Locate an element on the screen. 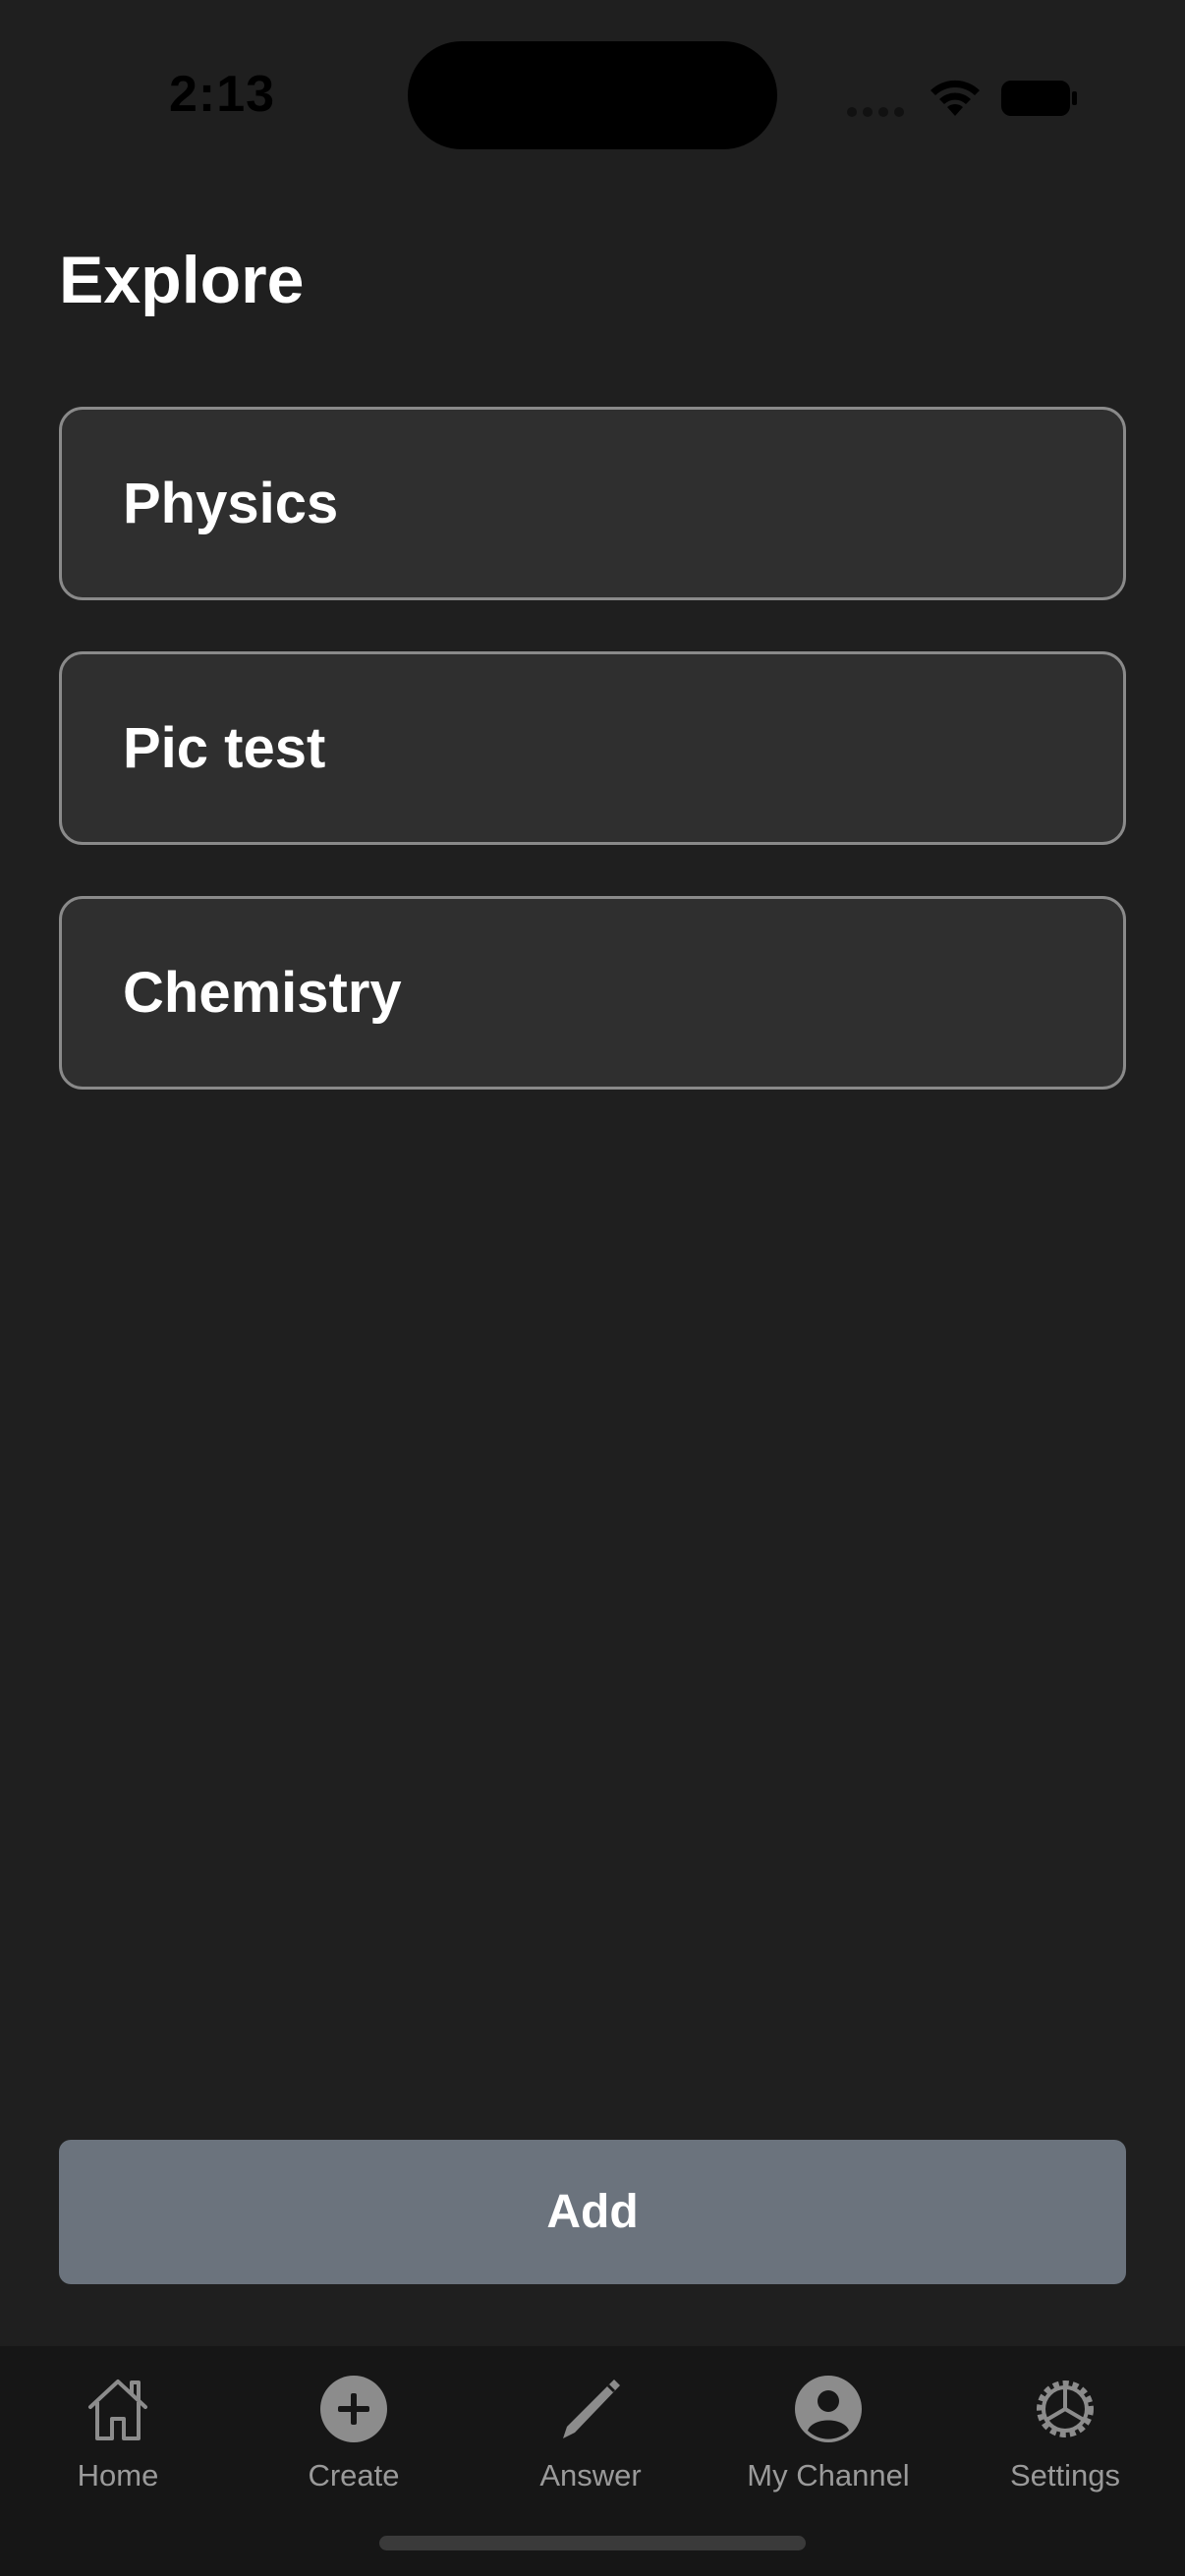 The width and height of the screenshot is (1185, 2576). gear-icon is located at coordinates (1065, 2408).